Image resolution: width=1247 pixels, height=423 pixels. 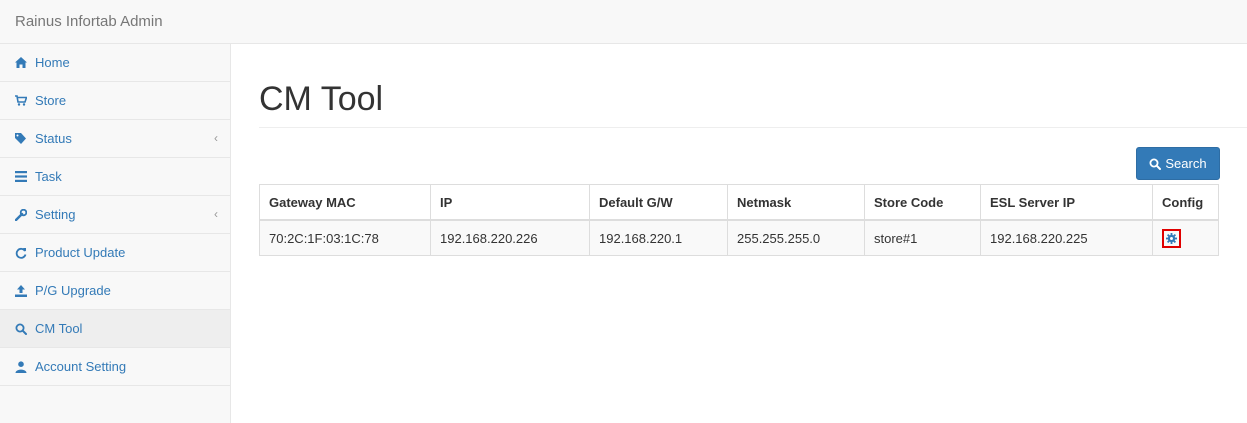 I want to click on column-header: Config, so click(x=1185, y=202).